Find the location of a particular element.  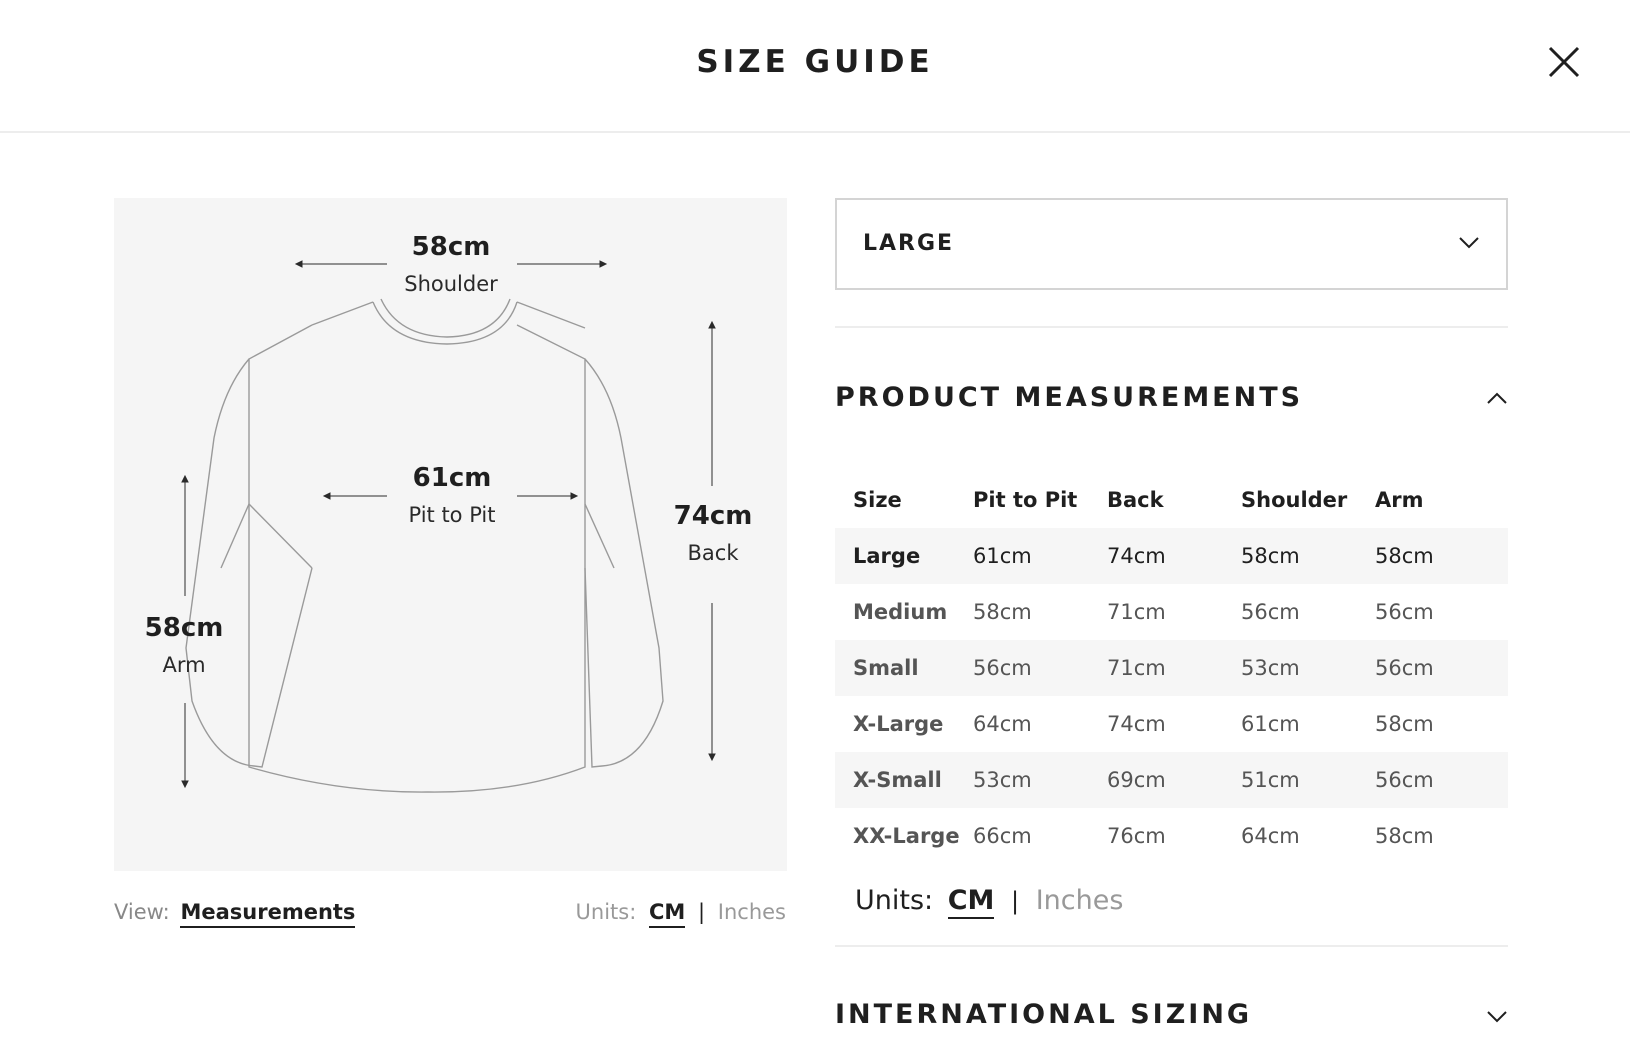

size-select: LARGE is located at coordinates (1171, 244).